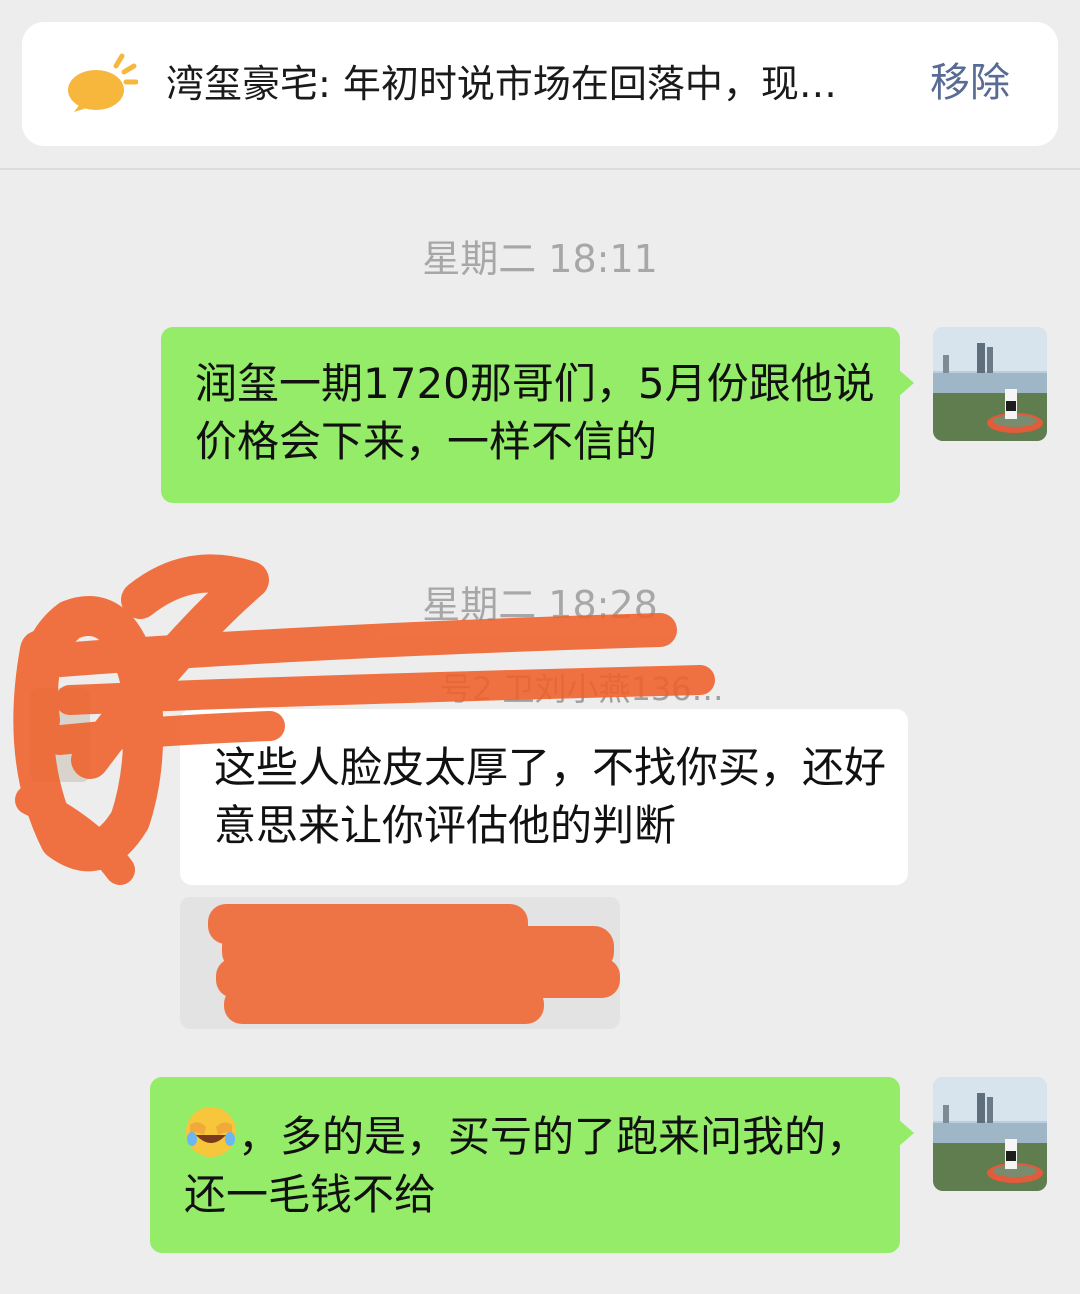  I want to click on message-timestamp: 星期二 18:11, so click(540, 259).